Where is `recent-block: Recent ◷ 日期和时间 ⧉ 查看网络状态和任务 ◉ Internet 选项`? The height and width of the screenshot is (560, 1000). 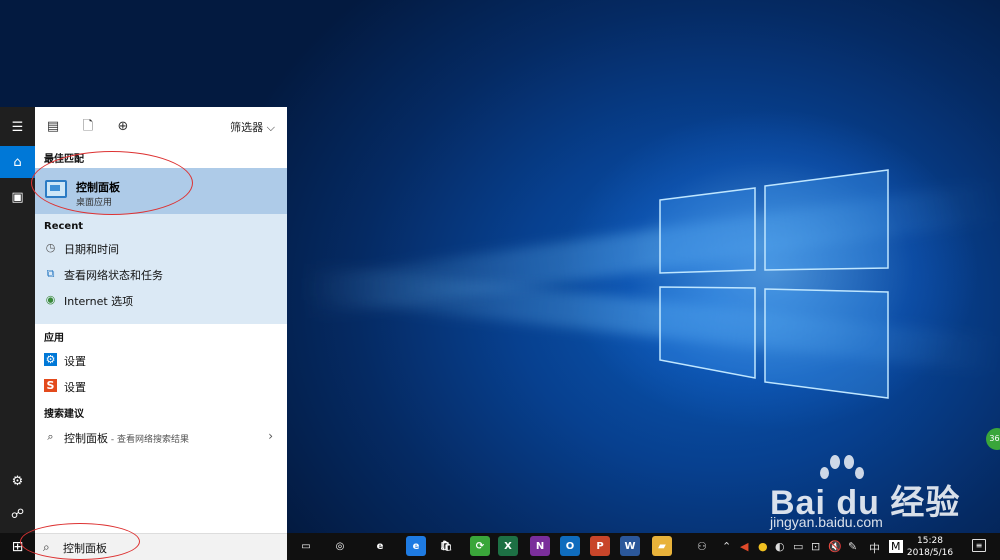
recent-block: Recent ◷ 日期和时间 ⧉ 查看网络状态和任务 ◉ Internet 选项 is located at coordinates (161, 269).